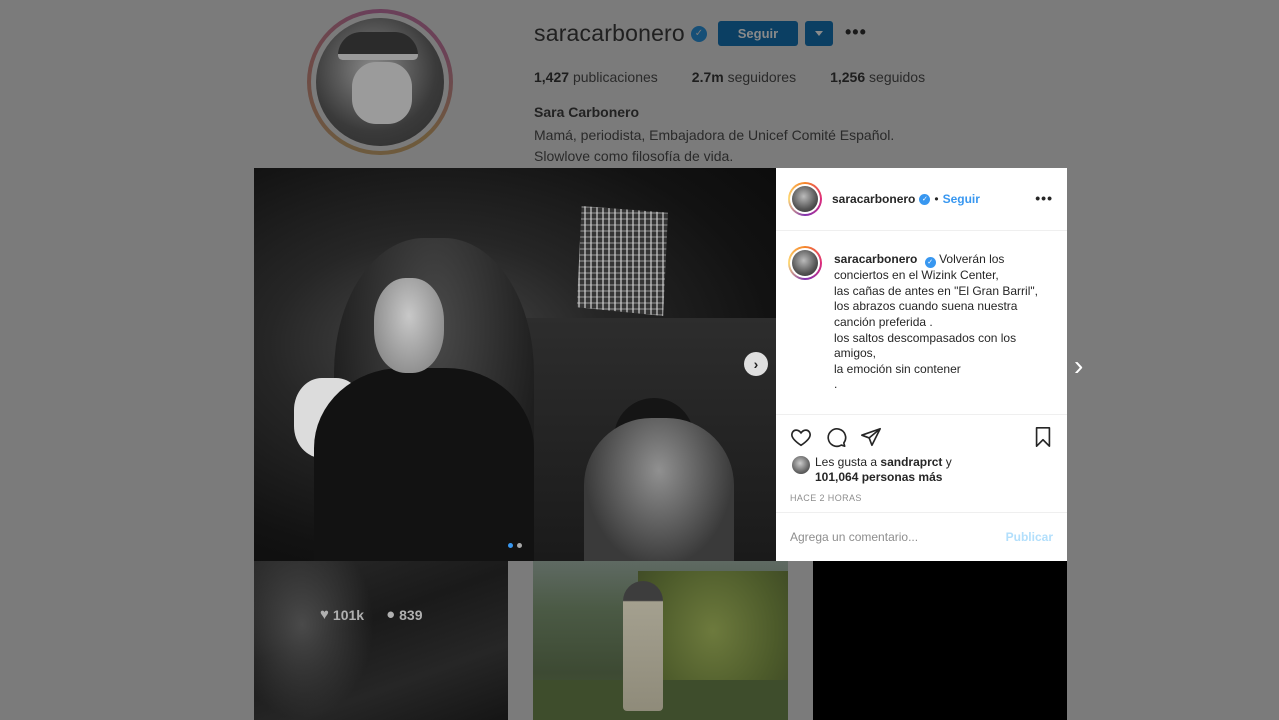 The height and width of the screenshot is (720, 1279). What do you see at coordinates (381, 640) in the screenshot?
I see `grid-post-1: ♥ 101k ● 839` at bounding box center [381, 640].